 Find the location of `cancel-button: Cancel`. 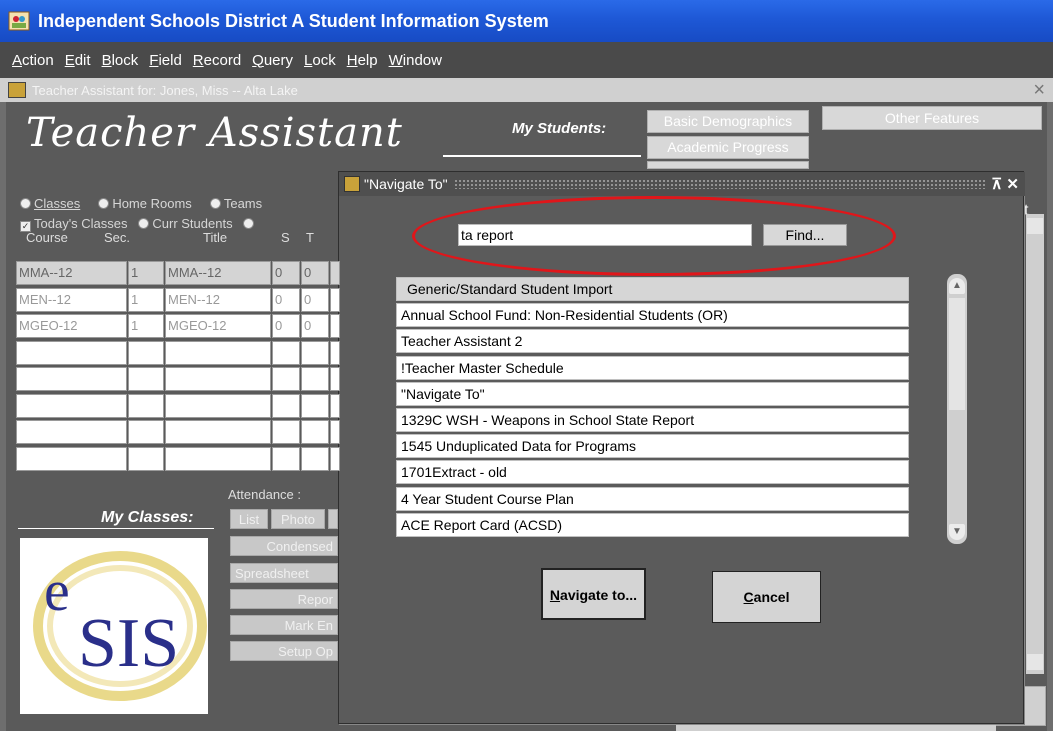

cancel-button: Cancel is located at coordinates (766, 597).